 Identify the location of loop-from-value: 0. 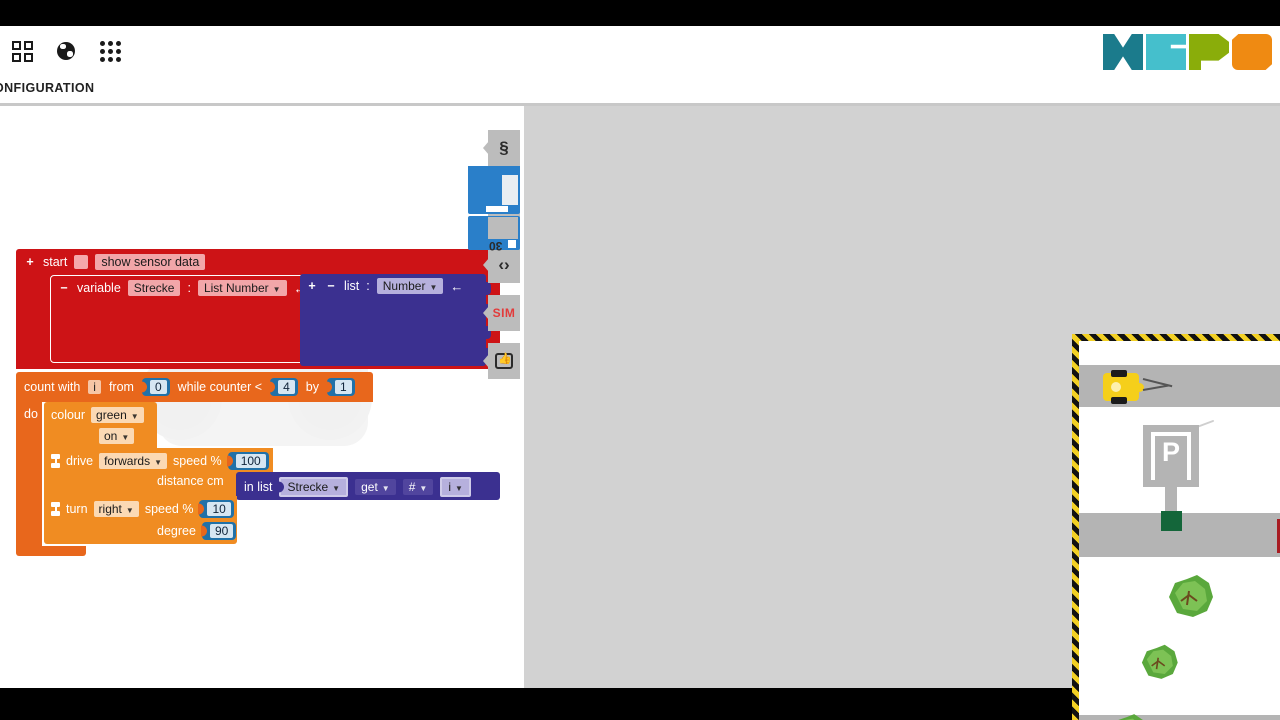
(158, 387).